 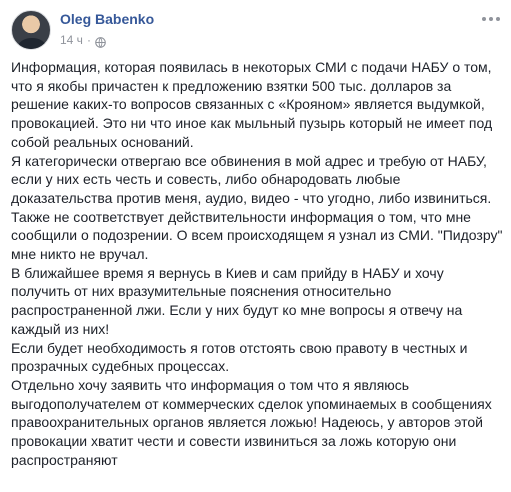 What do you see at coordinates (491, 19) in the screenshot?
I see `more-options-icon` at bounding box center [491, 19].